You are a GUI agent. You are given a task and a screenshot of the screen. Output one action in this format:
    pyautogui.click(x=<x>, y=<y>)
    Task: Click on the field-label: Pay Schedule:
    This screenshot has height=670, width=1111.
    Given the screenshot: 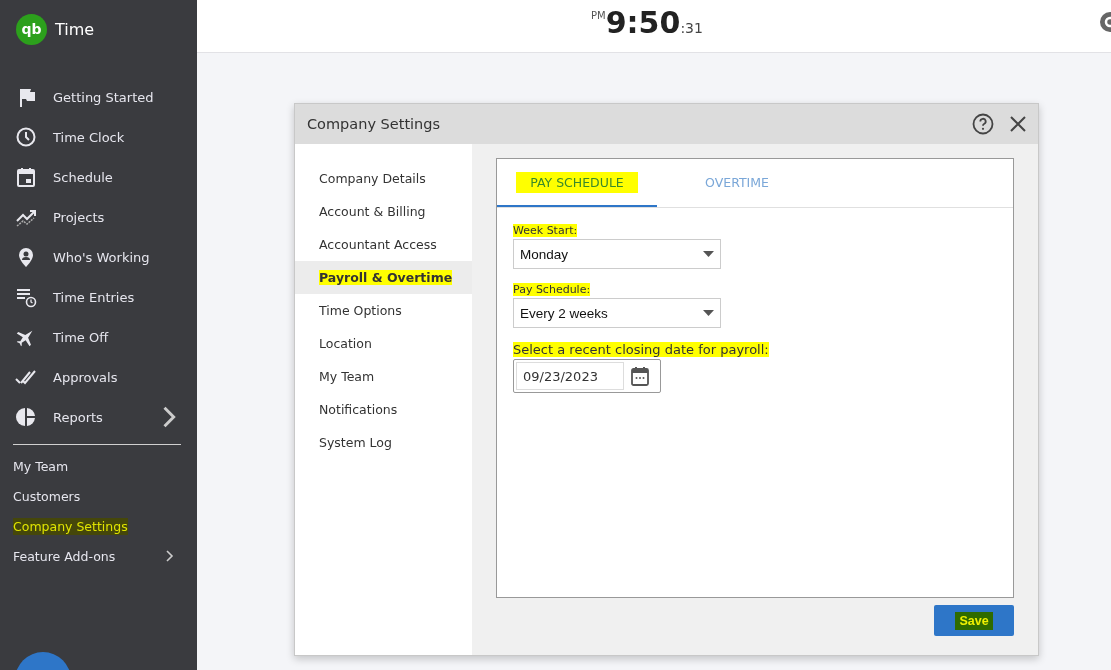 What is the action you would take?
    pyautogui.click(x=552, y=289)
    